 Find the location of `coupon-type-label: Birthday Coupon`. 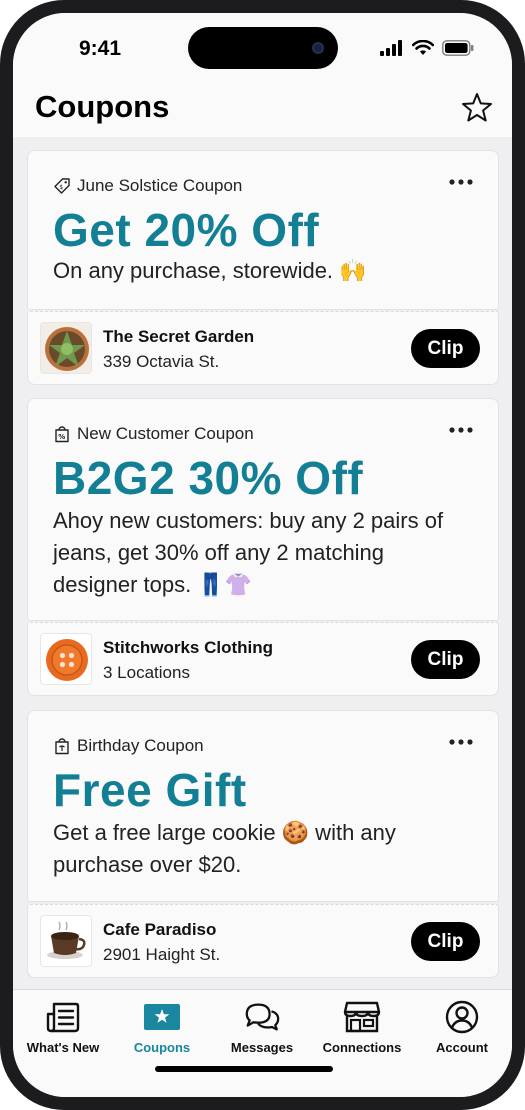

coupon-type-label: Birthday Coupon is located at coordinates (140, 745).